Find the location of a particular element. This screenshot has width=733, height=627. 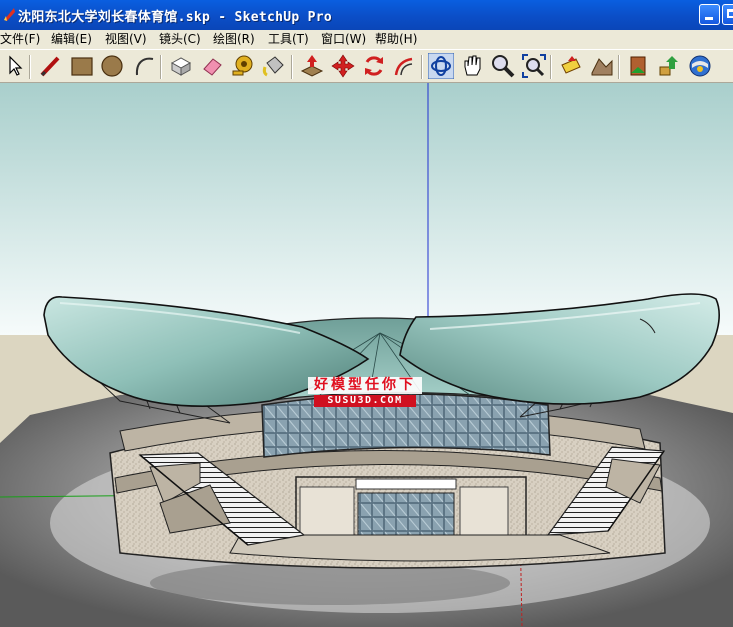

arc-icon is located at coordinates (144, 66).